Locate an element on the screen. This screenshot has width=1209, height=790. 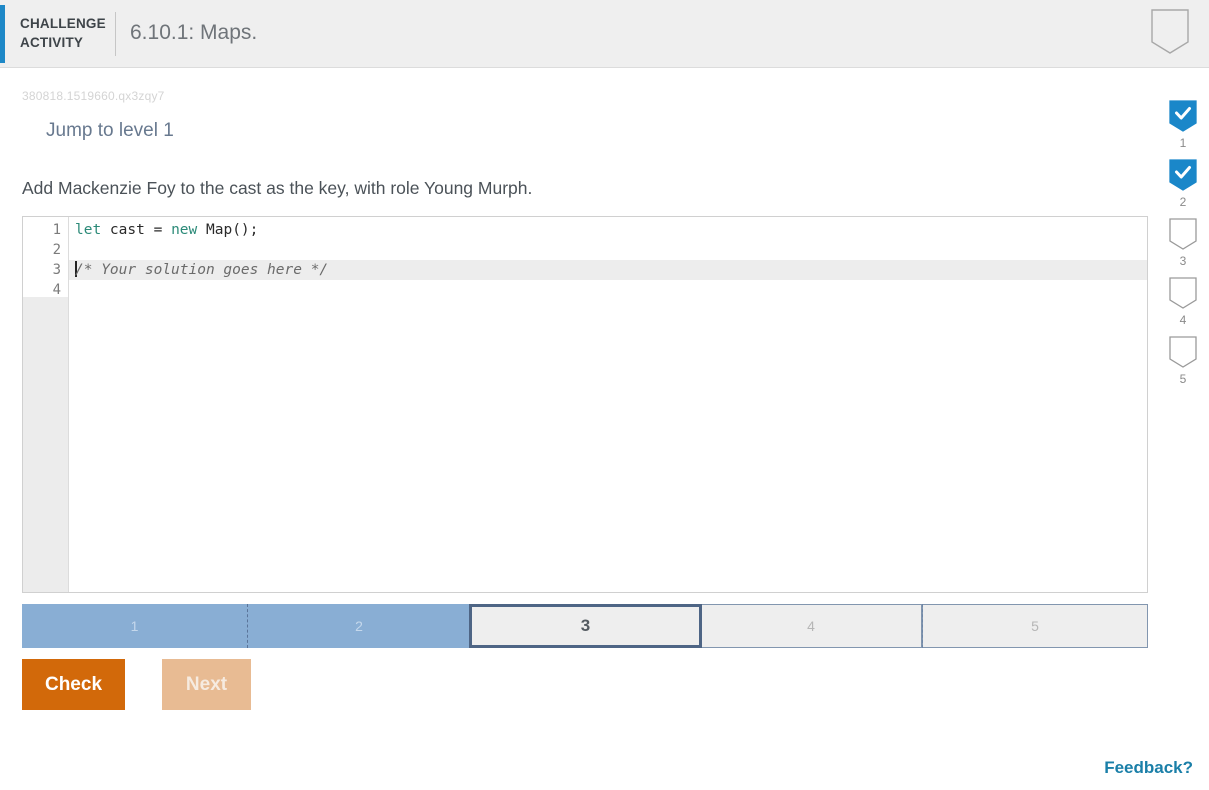
progress-segment-label: 5 is located at coordinates (1035, 626).